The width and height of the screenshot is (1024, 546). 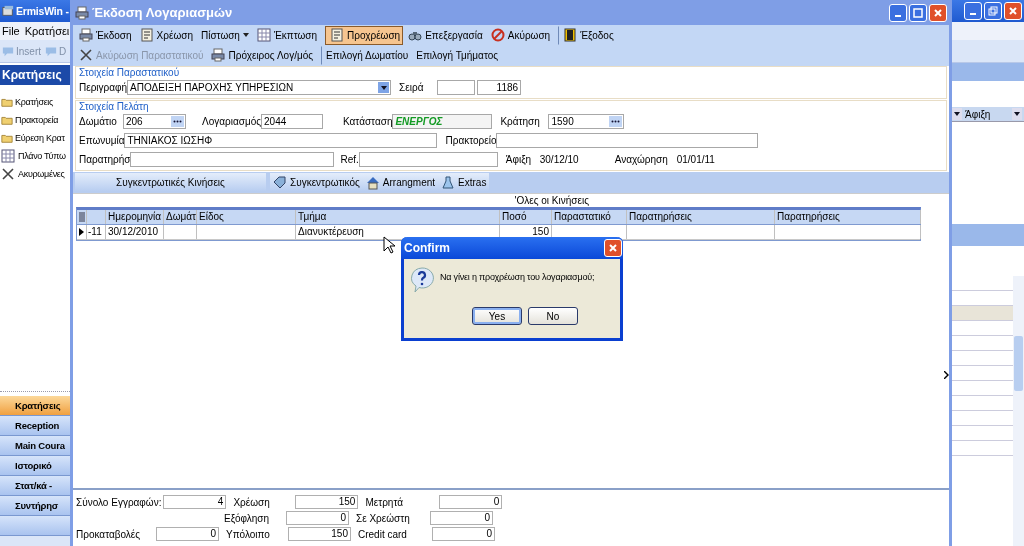 I want to click on input-field: 2044, so click(x=292, y=121).